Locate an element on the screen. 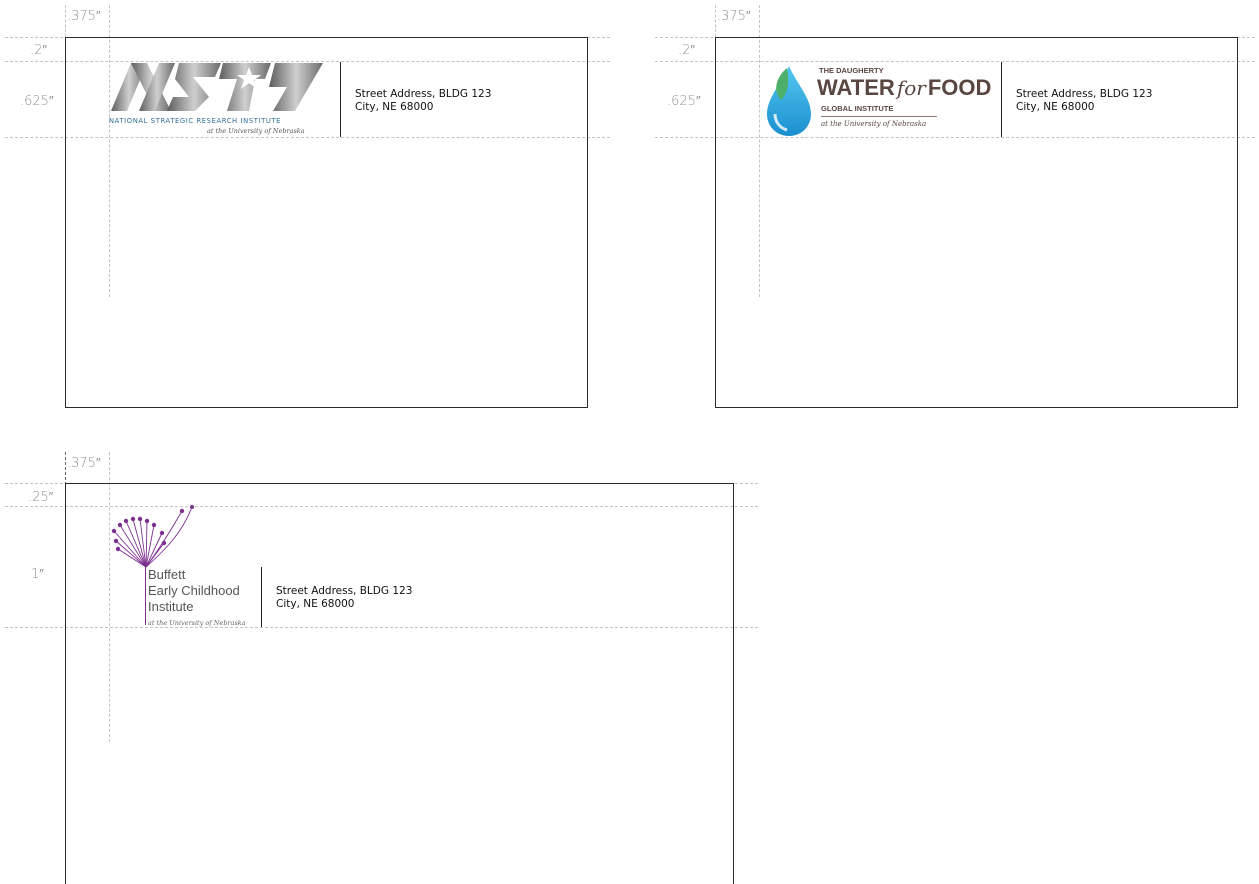  buffett-logo-line-2: Early Childhood is located at coordinates (194, 590).